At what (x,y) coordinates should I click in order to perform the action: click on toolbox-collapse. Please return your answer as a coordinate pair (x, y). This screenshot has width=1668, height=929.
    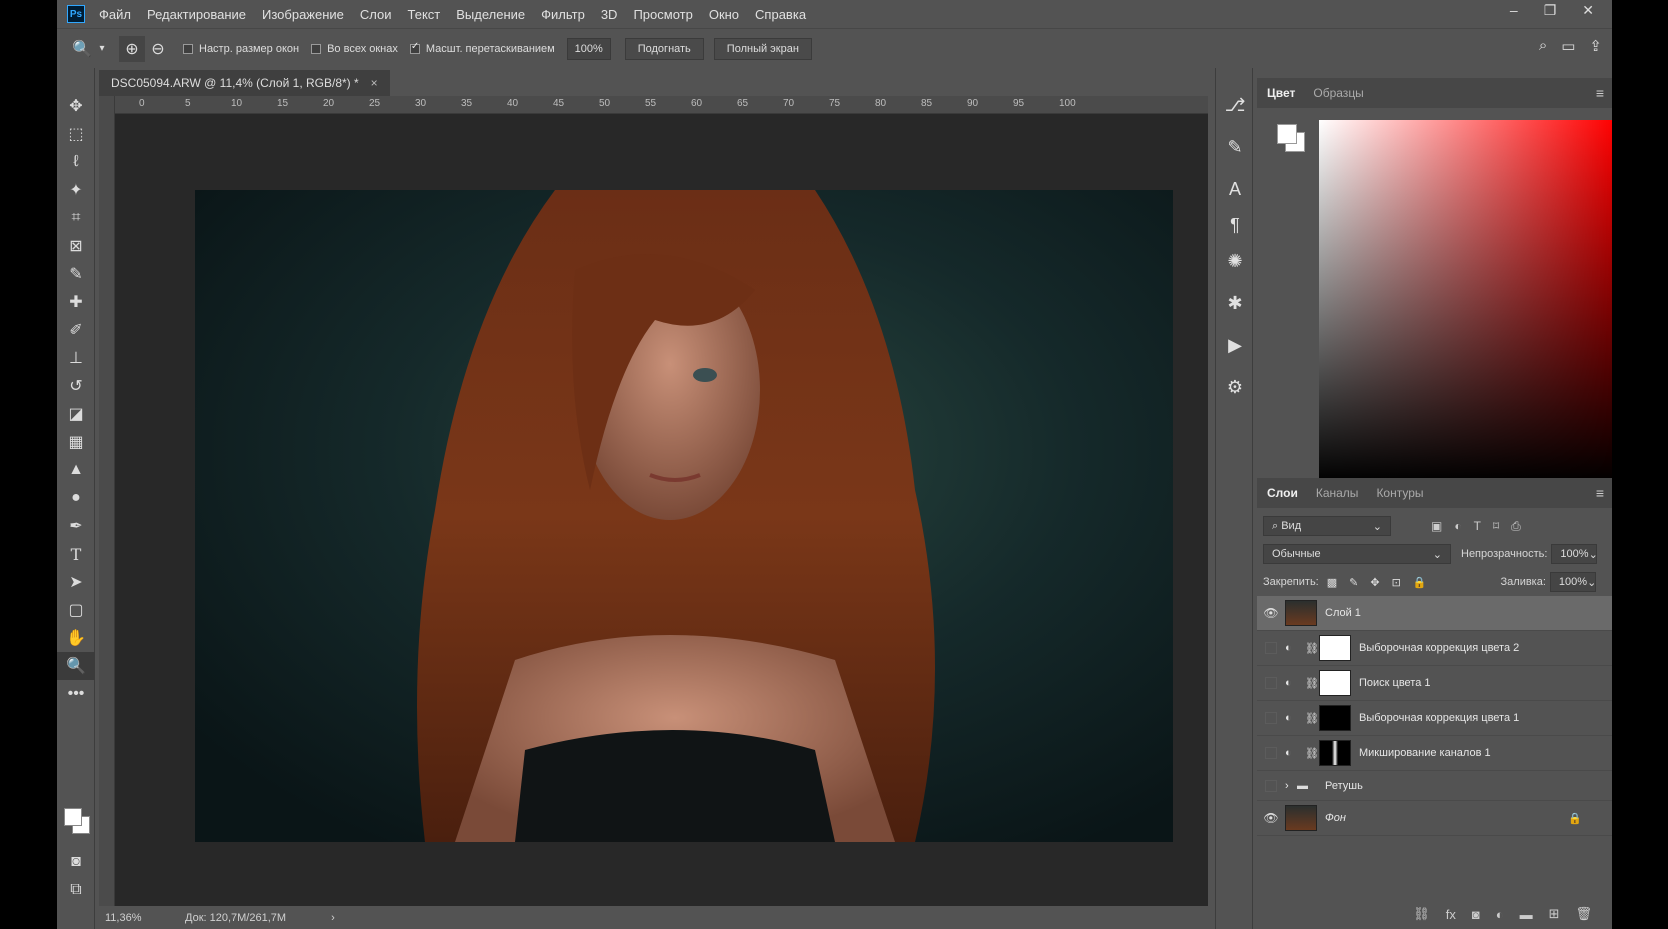
    Looking at the image, I should click on (75, 80).